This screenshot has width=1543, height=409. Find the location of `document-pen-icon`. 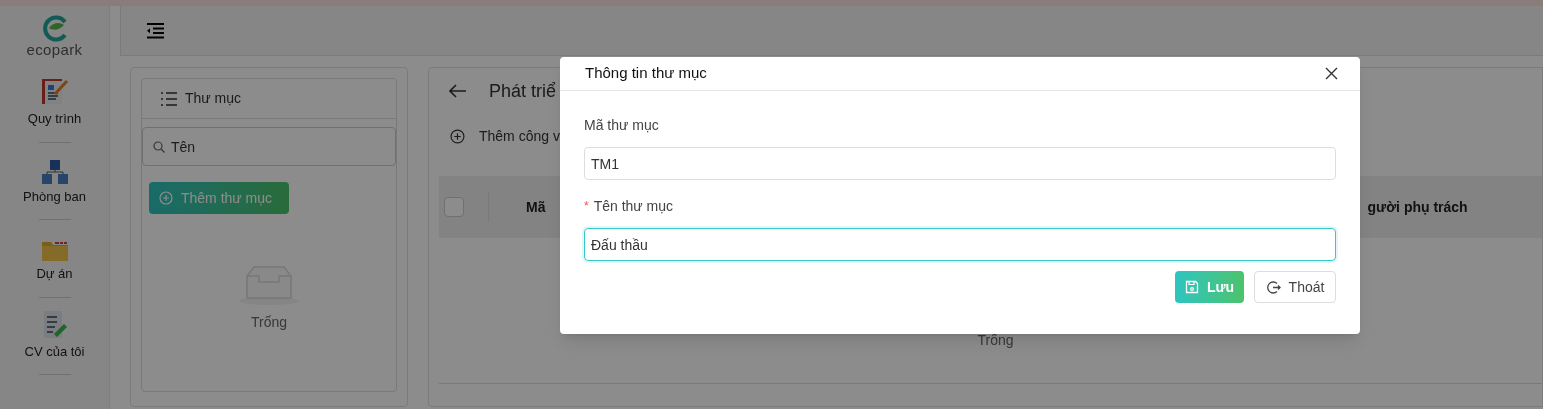

document-pen-icon is located at coordinates (54, 92).